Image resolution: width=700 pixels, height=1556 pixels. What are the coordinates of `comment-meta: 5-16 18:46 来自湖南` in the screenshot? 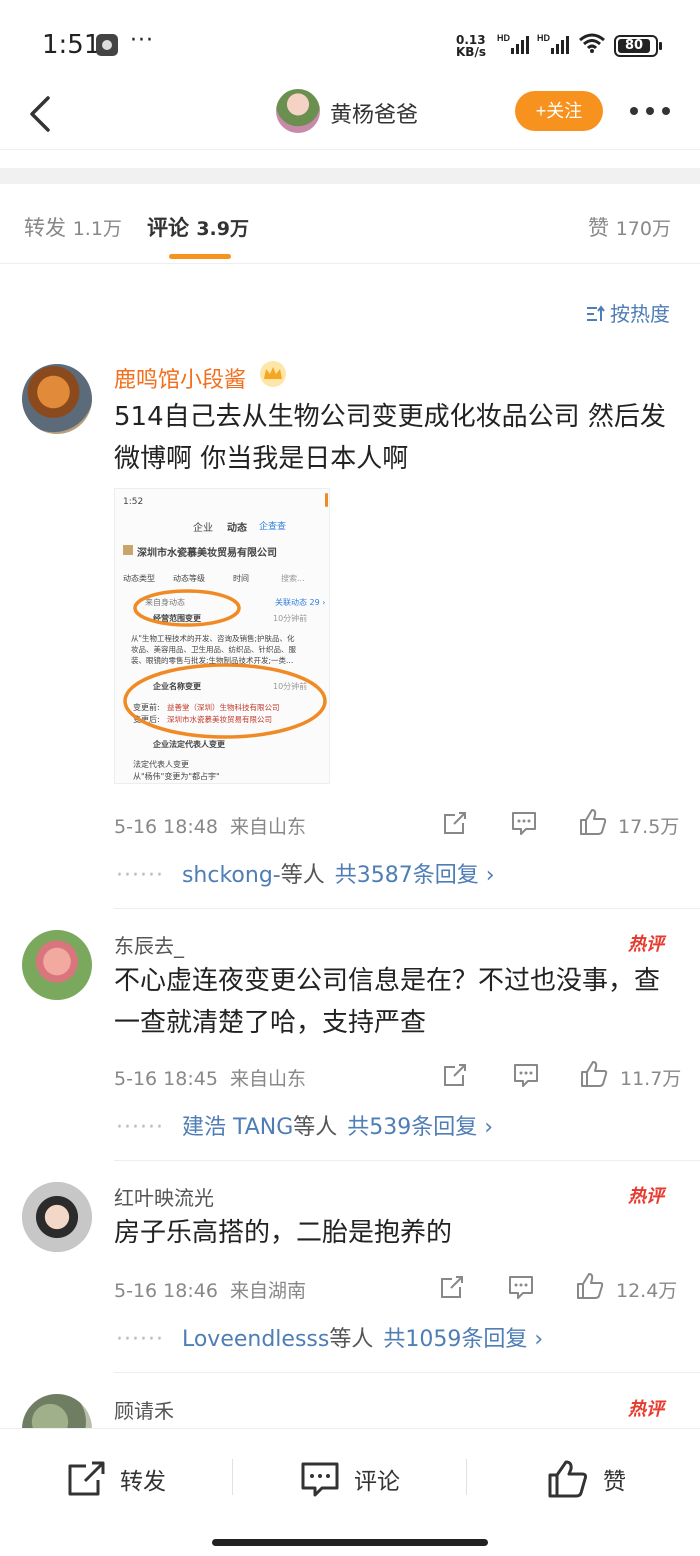 It's located at (210, 1291).